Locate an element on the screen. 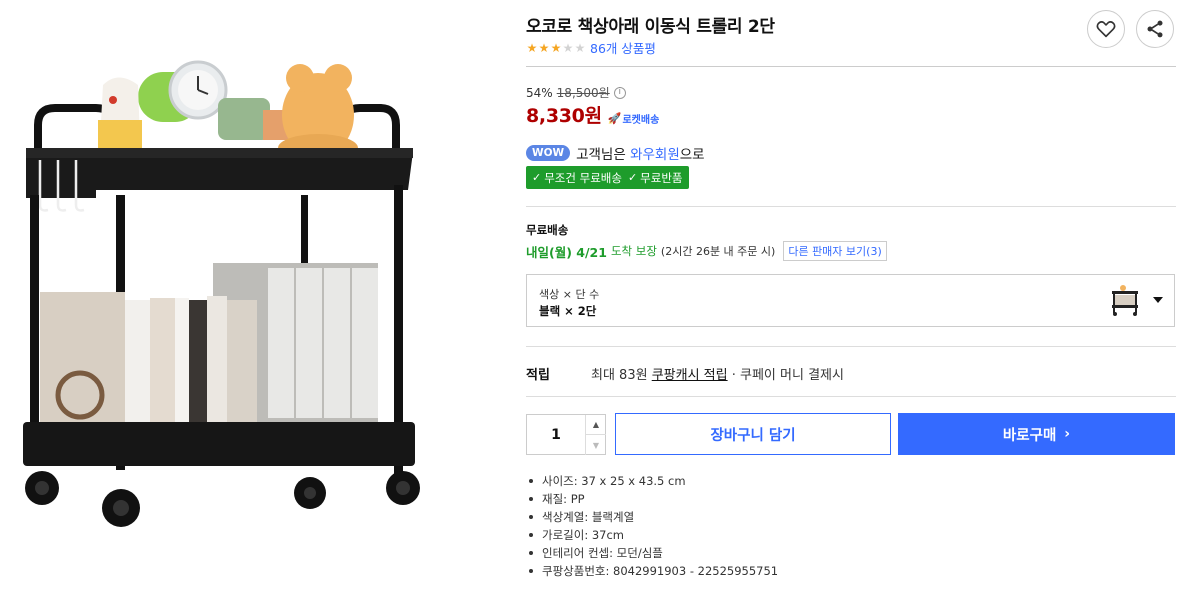 The image size is (1186, 590). chevron-up-icon: ▲ is located at coordinates (596, 424).